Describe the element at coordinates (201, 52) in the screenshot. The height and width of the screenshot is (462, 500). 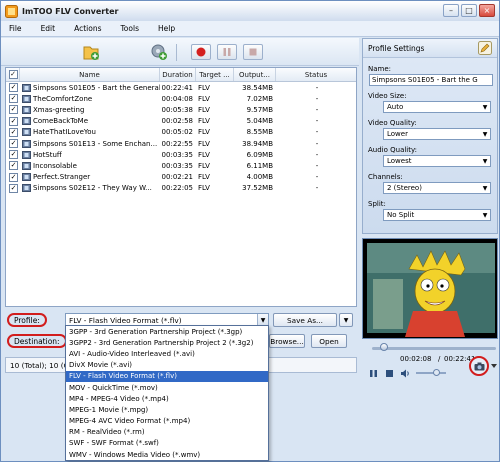
I see `start-convert-button` at that location.